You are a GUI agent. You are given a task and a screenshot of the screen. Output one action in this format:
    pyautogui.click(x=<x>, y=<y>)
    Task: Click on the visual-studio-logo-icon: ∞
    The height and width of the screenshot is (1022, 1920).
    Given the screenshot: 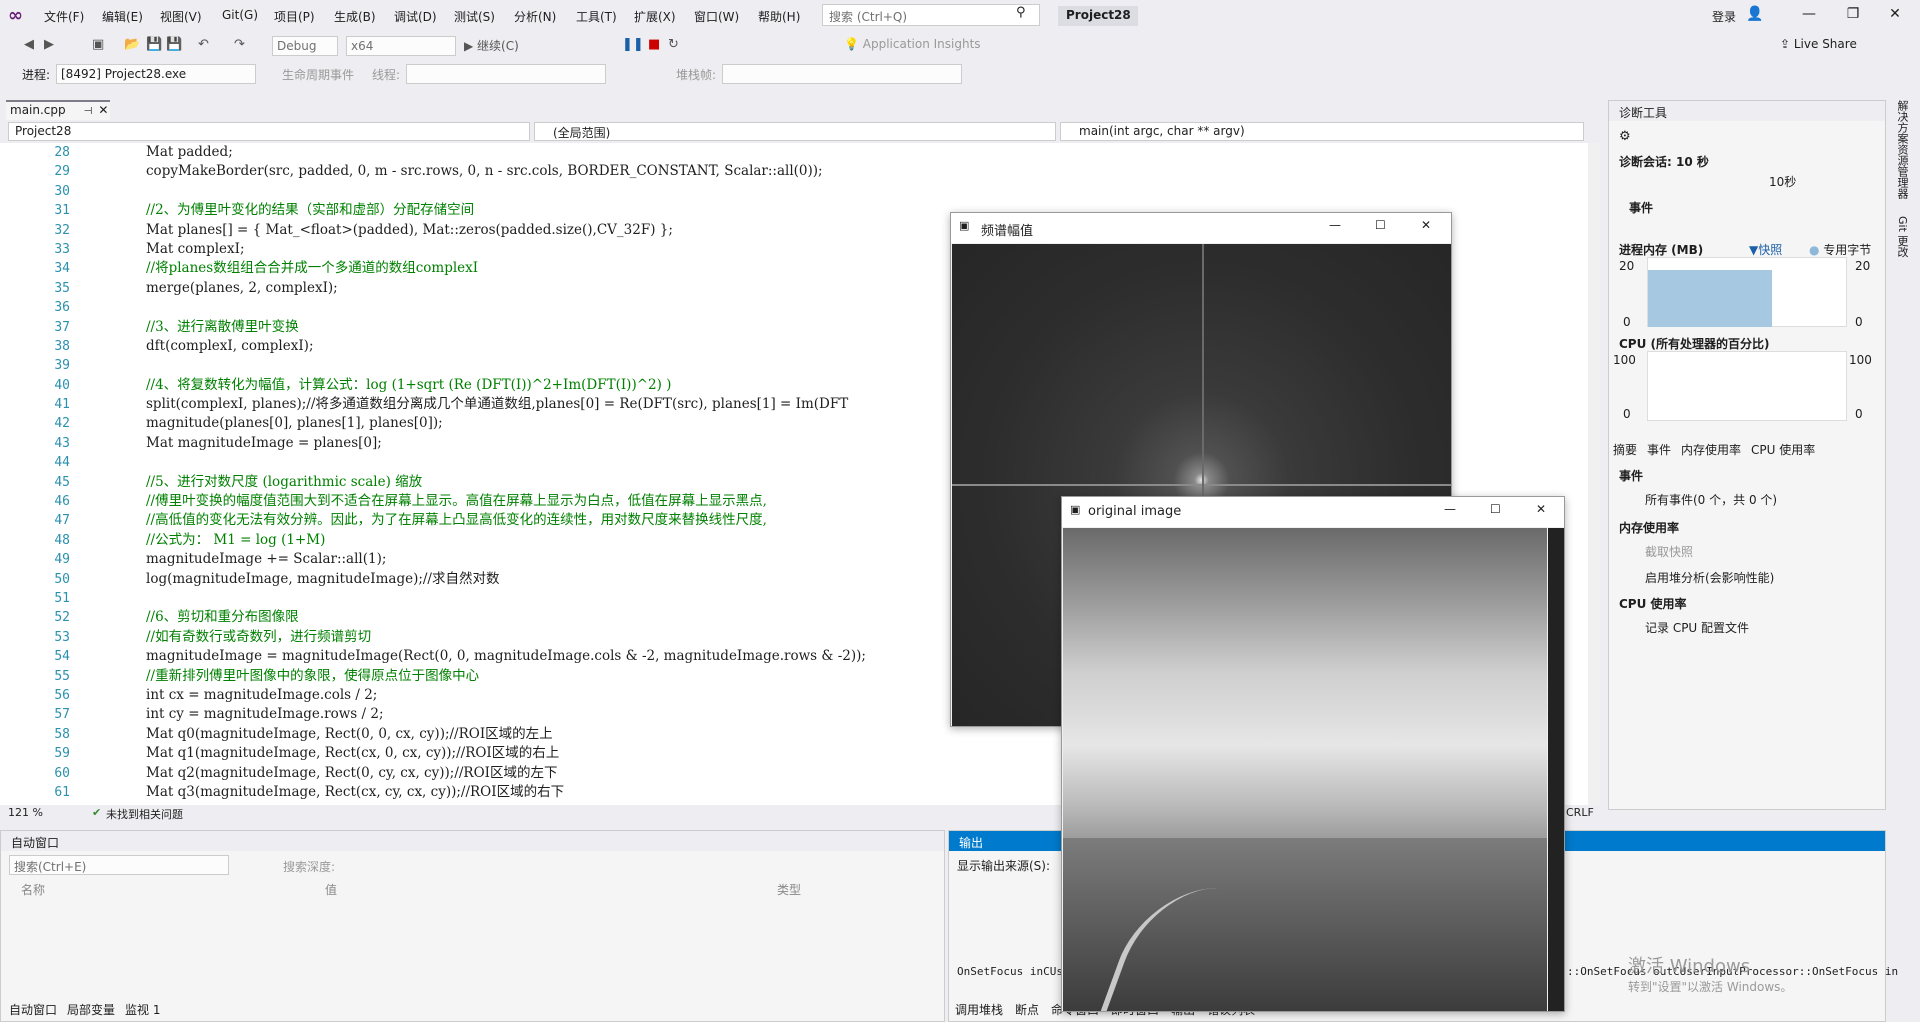 What is the action you would take?
    pyautogui.click(x=19, y=16)
    